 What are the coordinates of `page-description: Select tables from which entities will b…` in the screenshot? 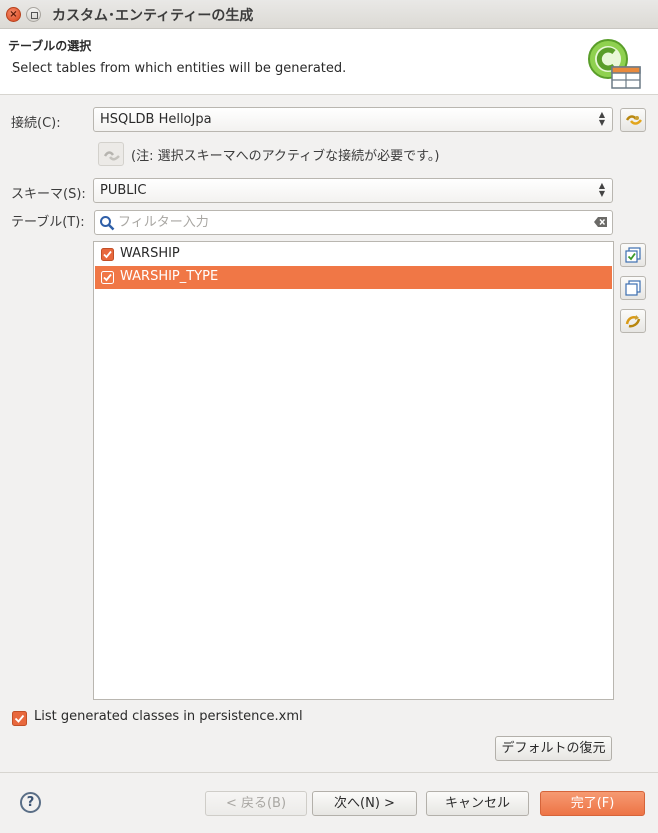 It's located at (179, 68).